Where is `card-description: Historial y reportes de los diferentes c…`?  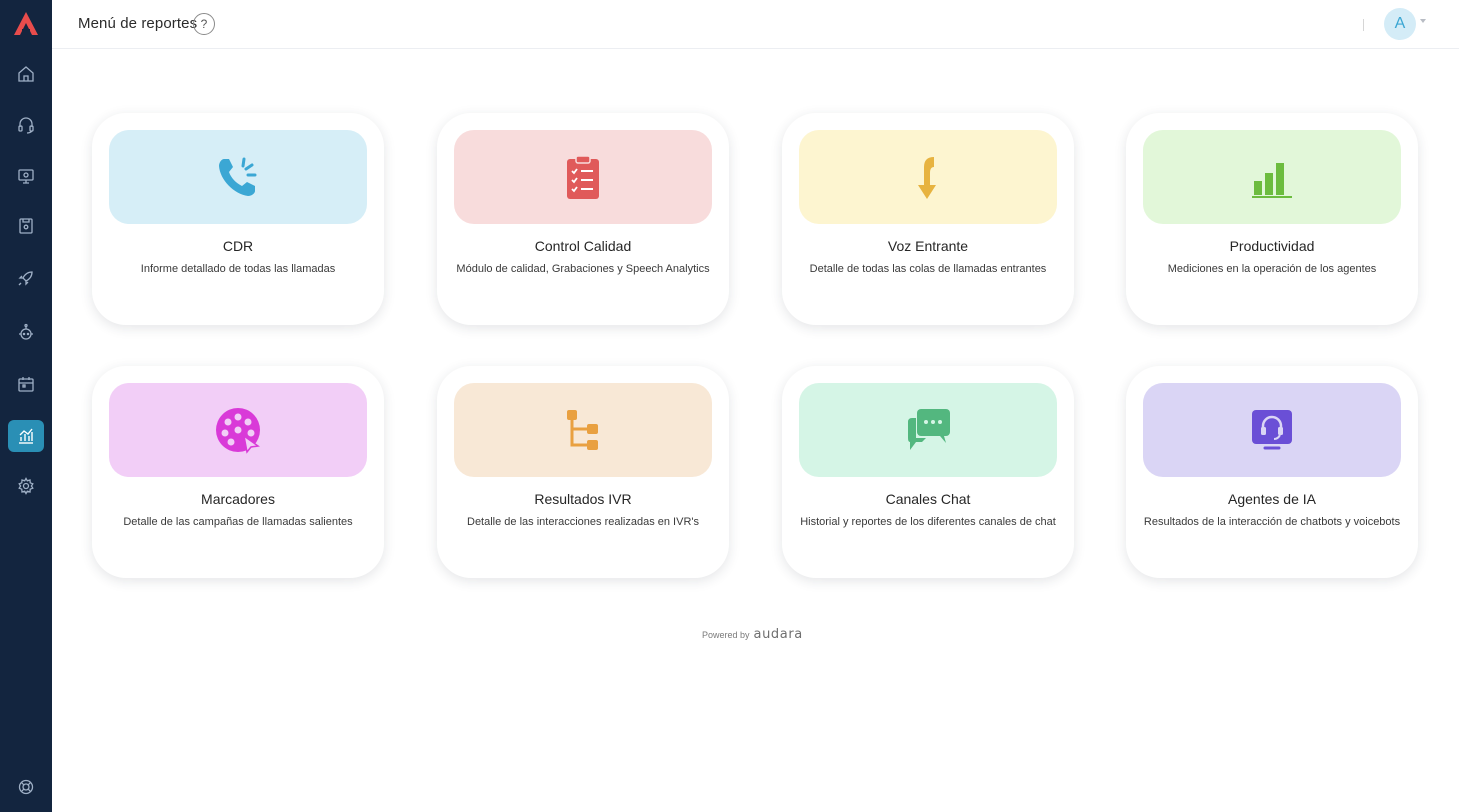
card-description: Historial y reportes de los diferentes c… is located at coordinates (928, 522).